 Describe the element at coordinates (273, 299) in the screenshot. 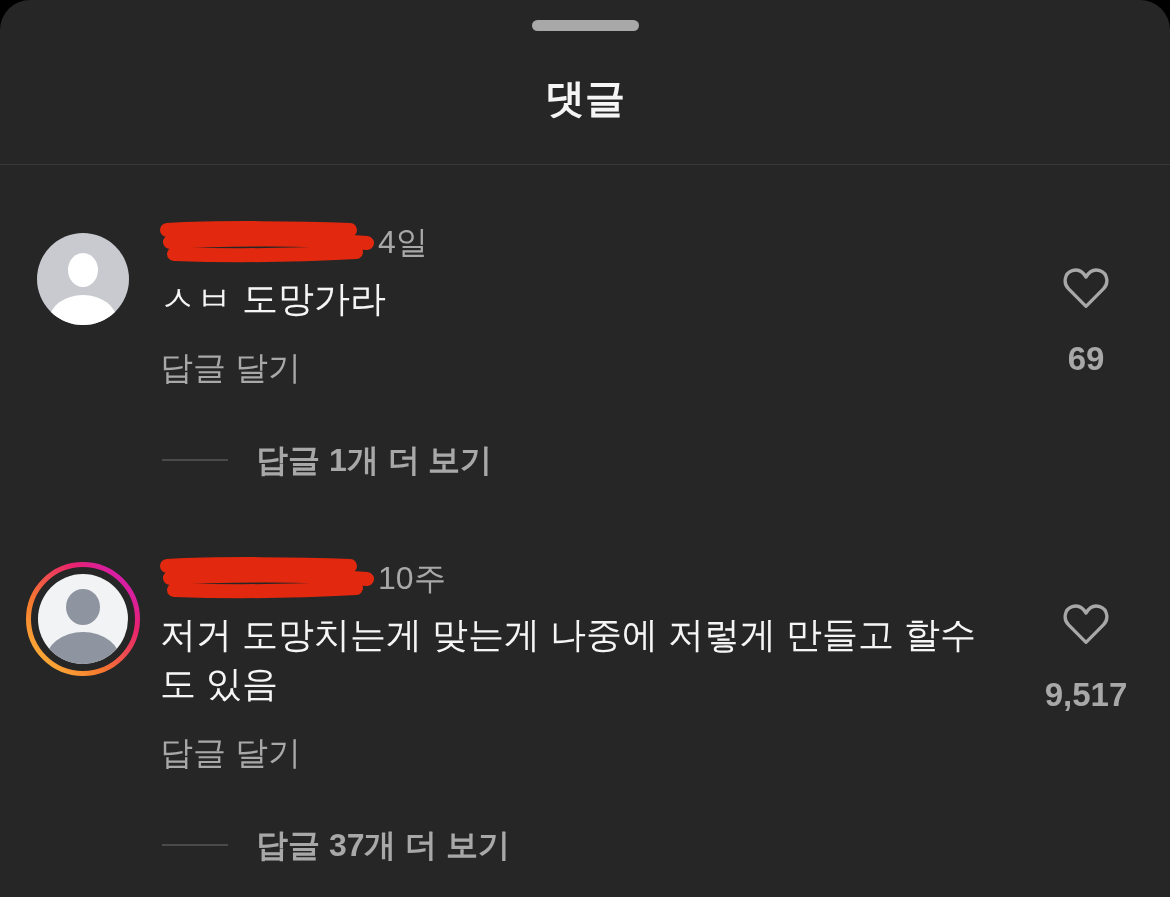

I see `comment-text: ㅅㅂ 도망가라` at that location.